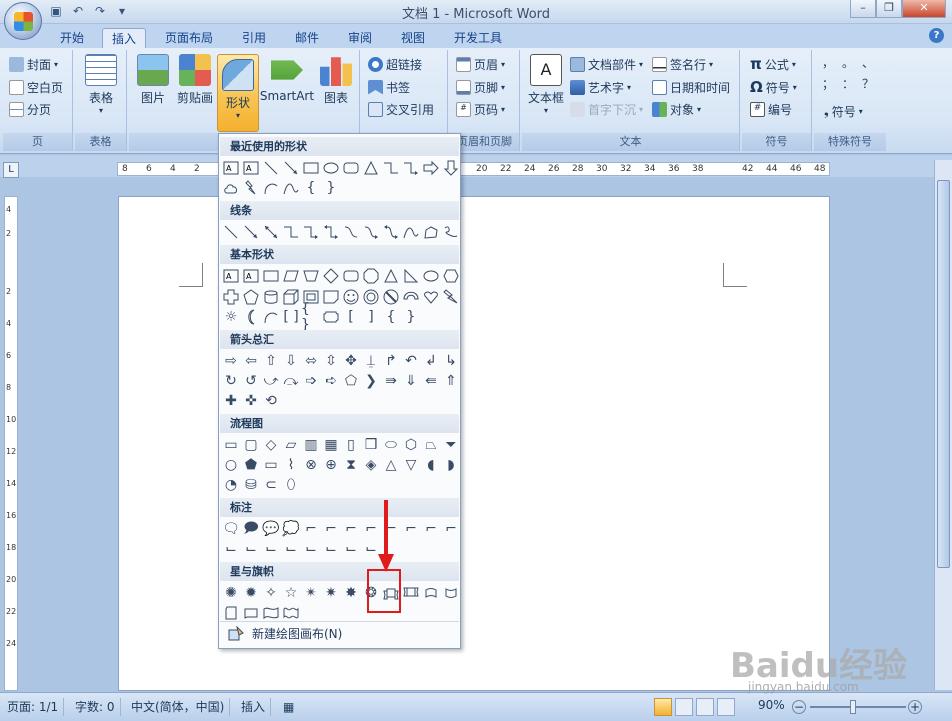 This screenshot has width=952, height=721. I want to click on page-number-button: # 页码 ▾, so click(480, 109).